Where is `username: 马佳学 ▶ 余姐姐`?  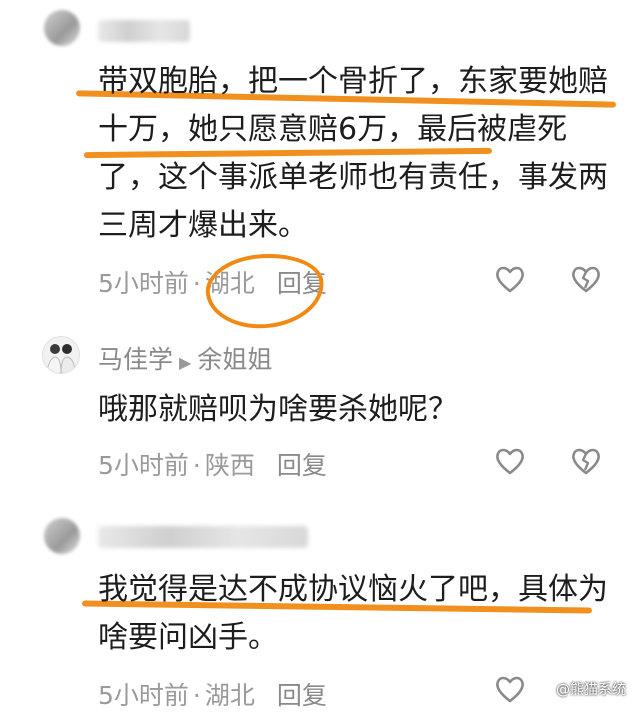 username: 马佳学 ▶ 余姐姐 is located at coordinates (185, 358).